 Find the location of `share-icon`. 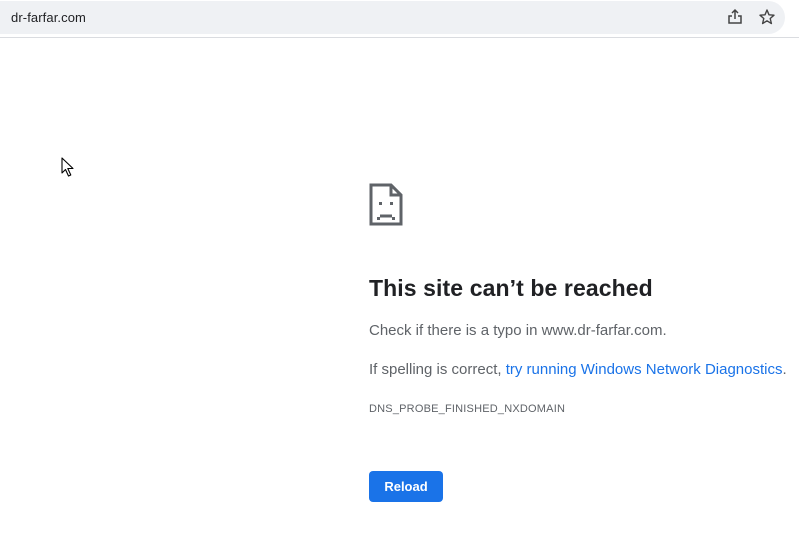

share-icon is located at coordinates (735, 17).